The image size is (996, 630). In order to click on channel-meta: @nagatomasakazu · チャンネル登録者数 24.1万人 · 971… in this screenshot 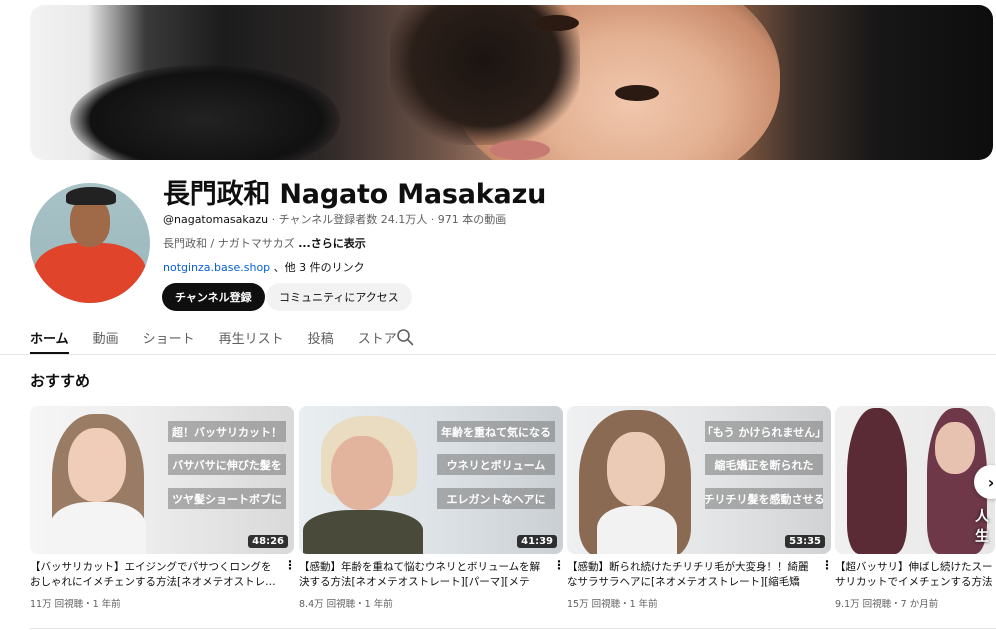, I will do `click(334, 219)`.